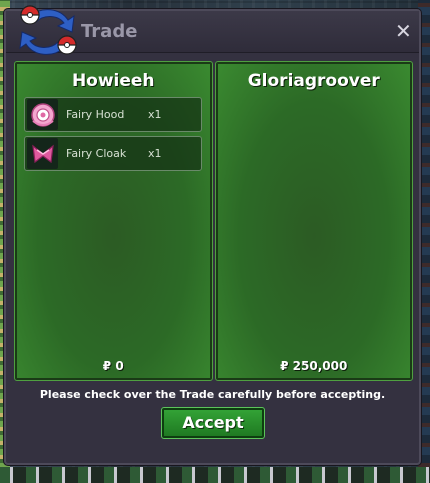 Image resolution: width=430 pixels, height=483 pixels. Describe the element at coordinates (95, 114) in the screenshot. I see `item-name: Fairy Hood` at that location.